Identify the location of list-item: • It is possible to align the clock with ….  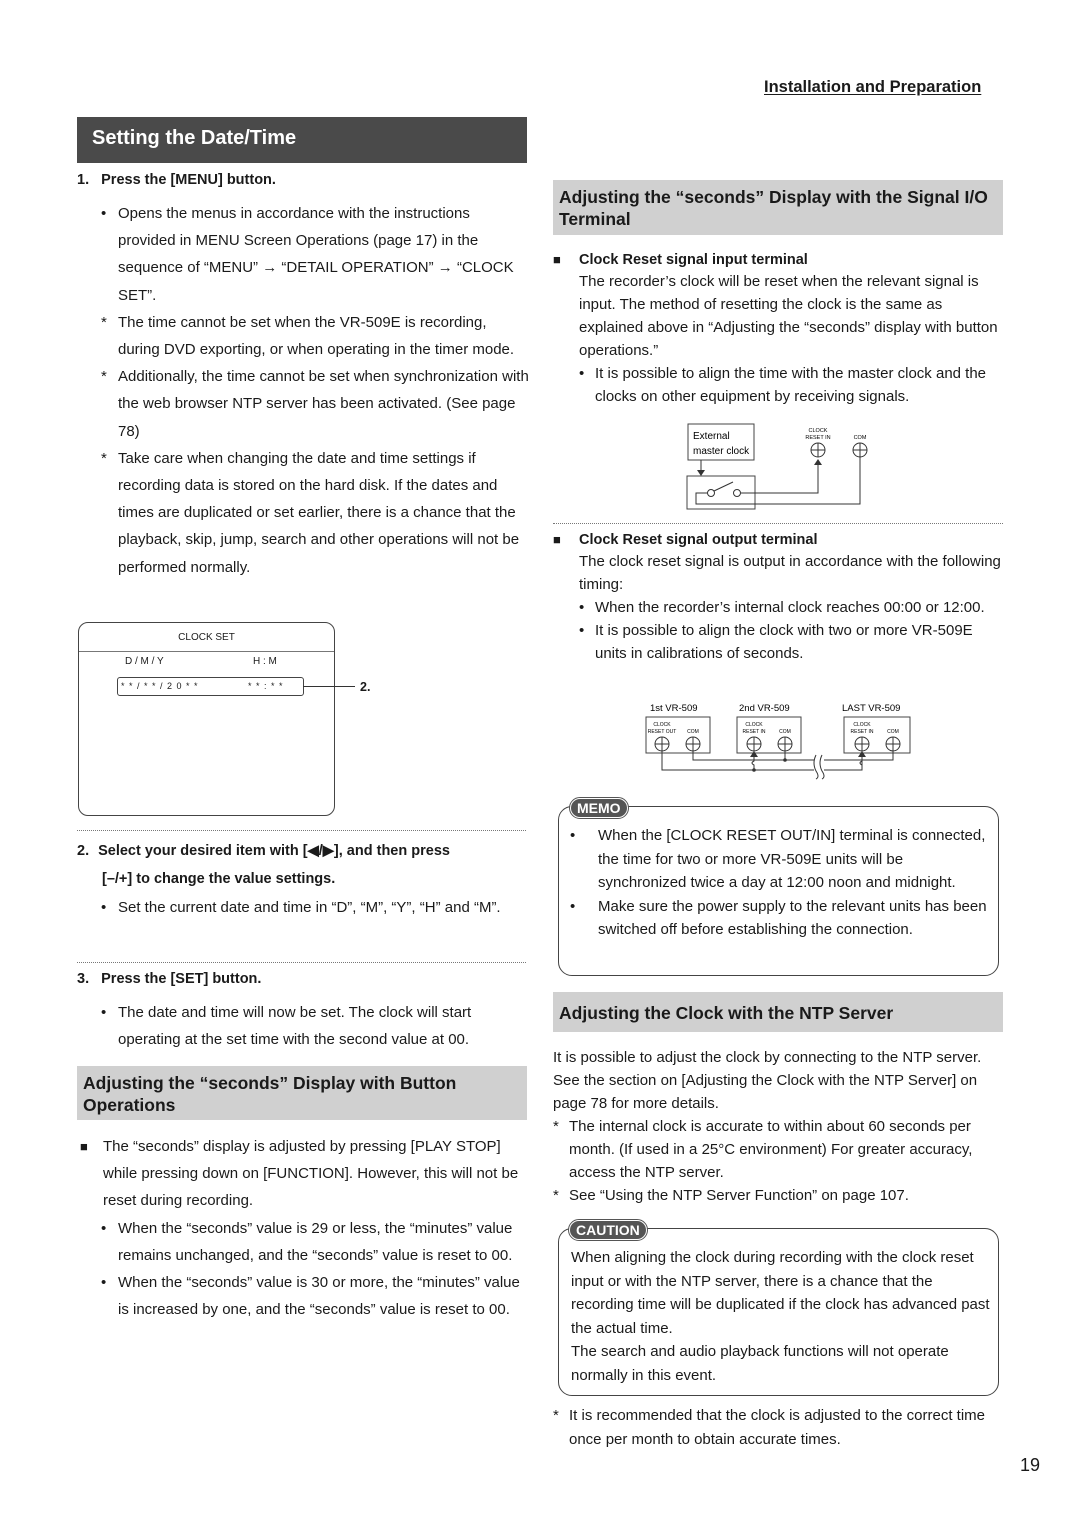
(791, 642).